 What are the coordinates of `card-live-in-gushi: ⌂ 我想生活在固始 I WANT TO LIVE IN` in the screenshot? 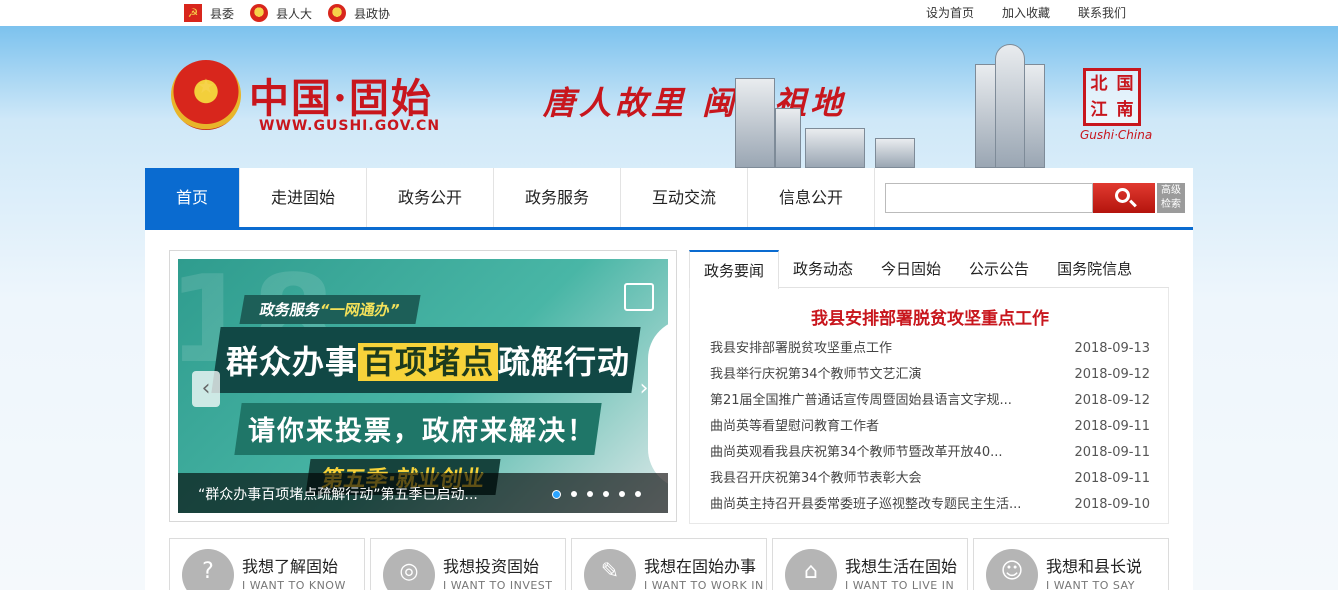 It's located at (870, 564).